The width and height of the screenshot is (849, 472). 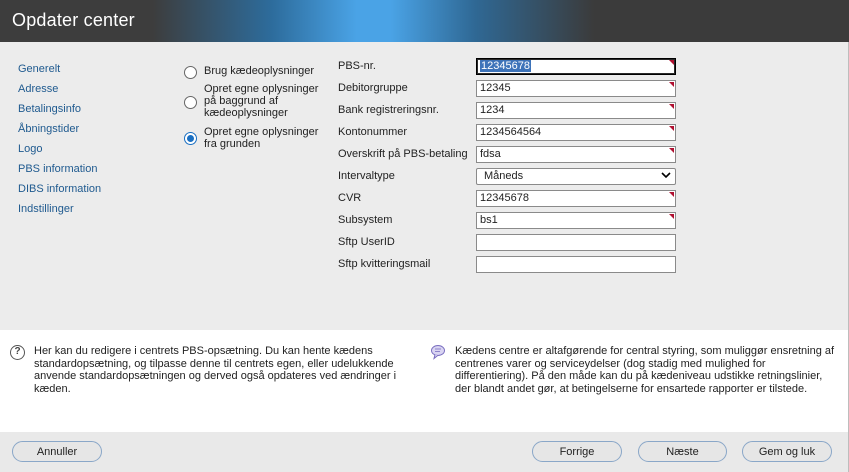 What do you see at coordinates (495, 88) in the screenshot?
I see `field-value: 12345` at bounding box center [495, 88].